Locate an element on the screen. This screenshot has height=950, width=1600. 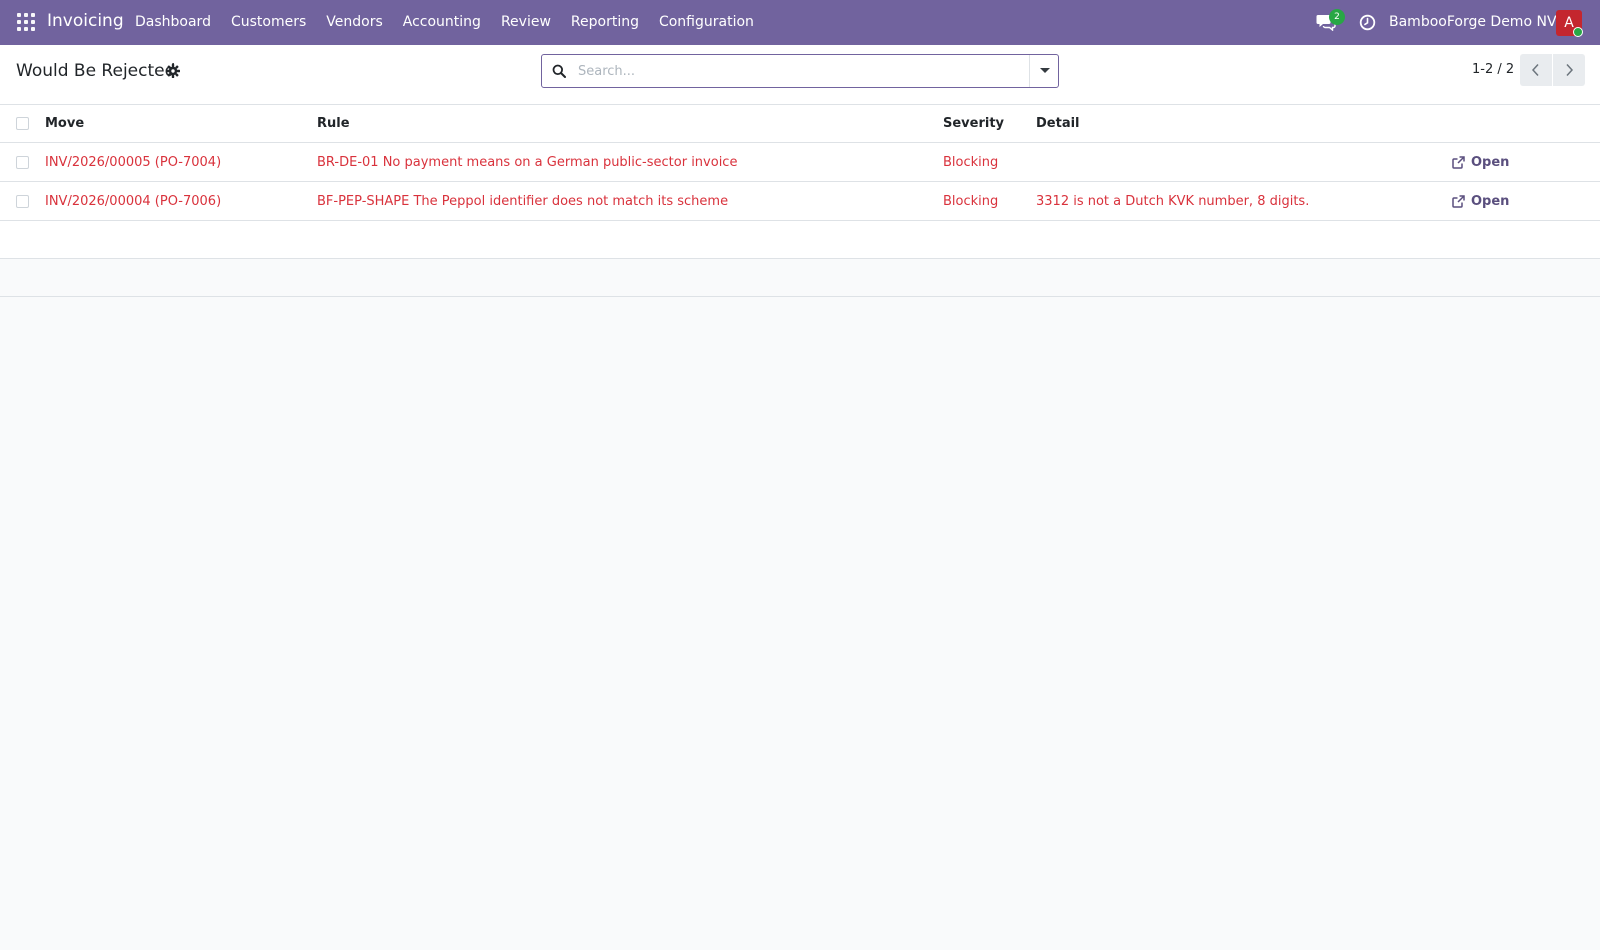
search-input is located at coordinates (798, 71).